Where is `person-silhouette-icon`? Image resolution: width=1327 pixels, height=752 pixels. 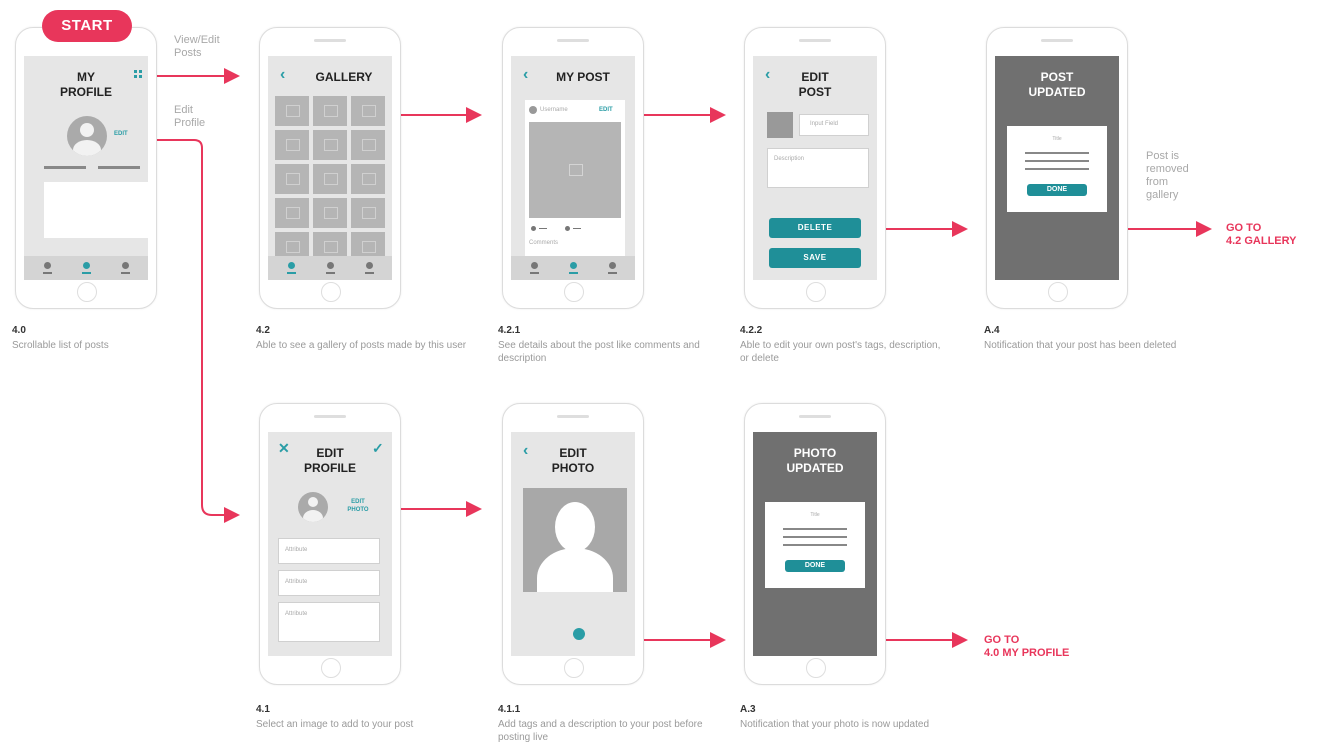
person-silhouette-icon is located at coordinates (575, 527).